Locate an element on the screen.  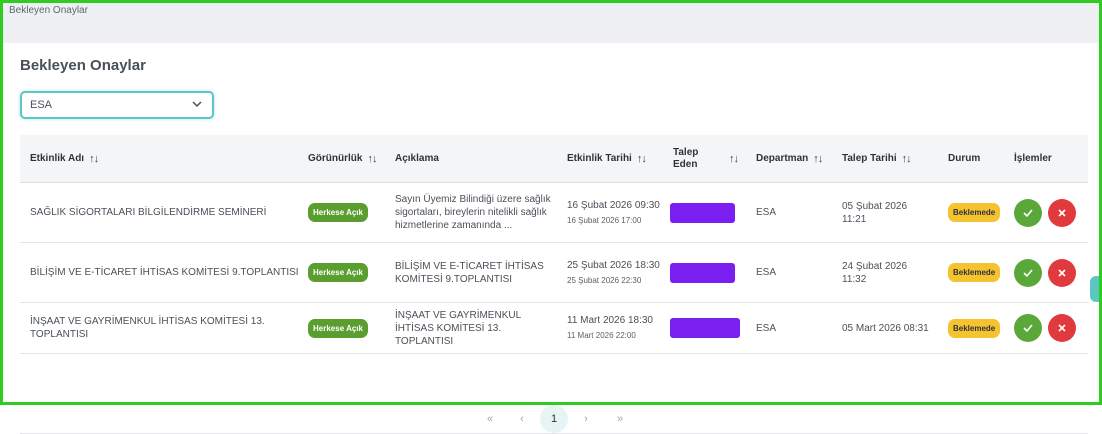
request-date: 05 Mart 2026 08:31 is located at coordinates (885, 328).